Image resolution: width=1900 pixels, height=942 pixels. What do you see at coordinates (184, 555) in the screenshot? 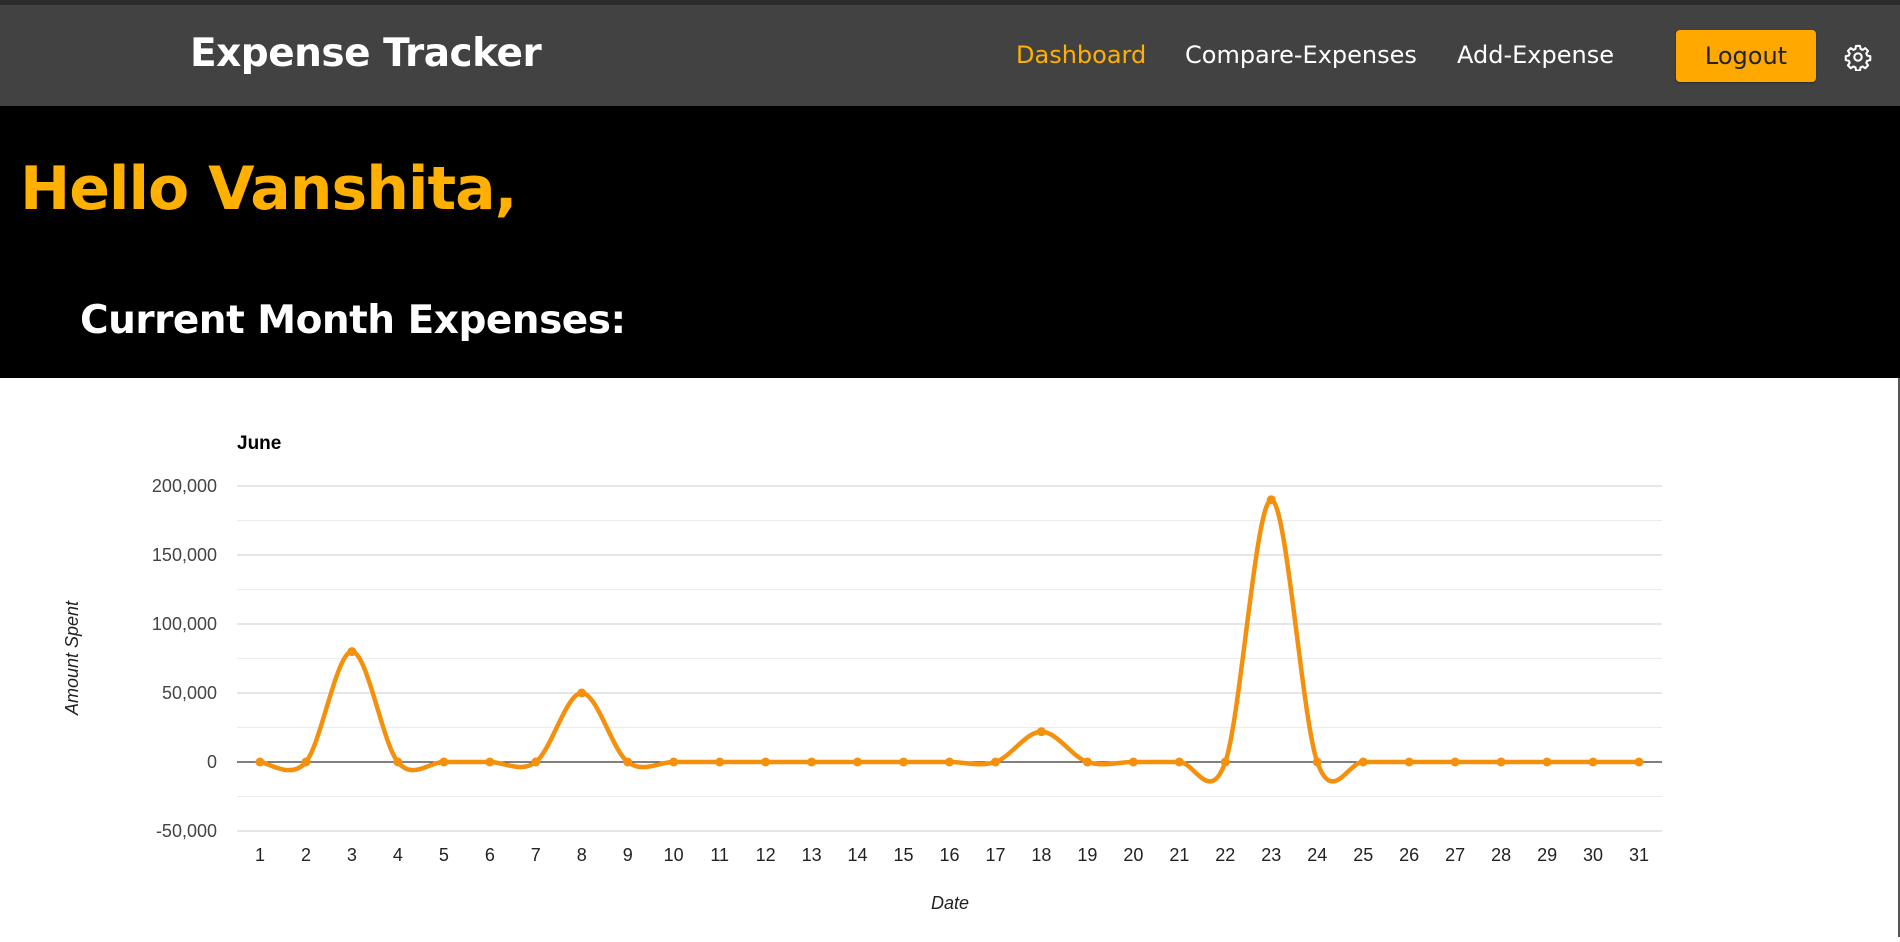
I see `y-tick-label: 150,000` at bounding box center [184, 555].